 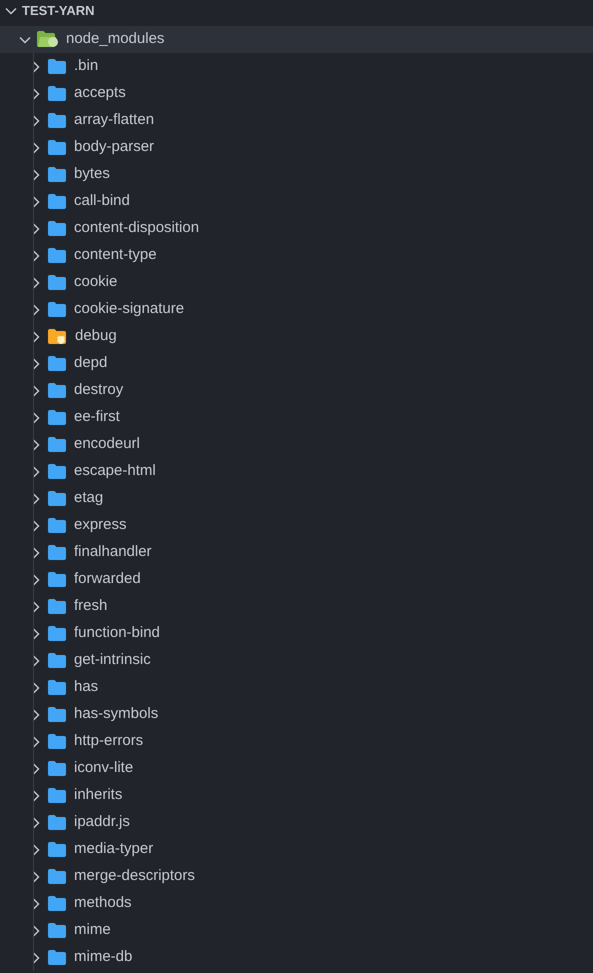 What do you see at coordinates (48, 39) in the screenshot?
I see `folder-open-icon` at bounding box center [48, 39].